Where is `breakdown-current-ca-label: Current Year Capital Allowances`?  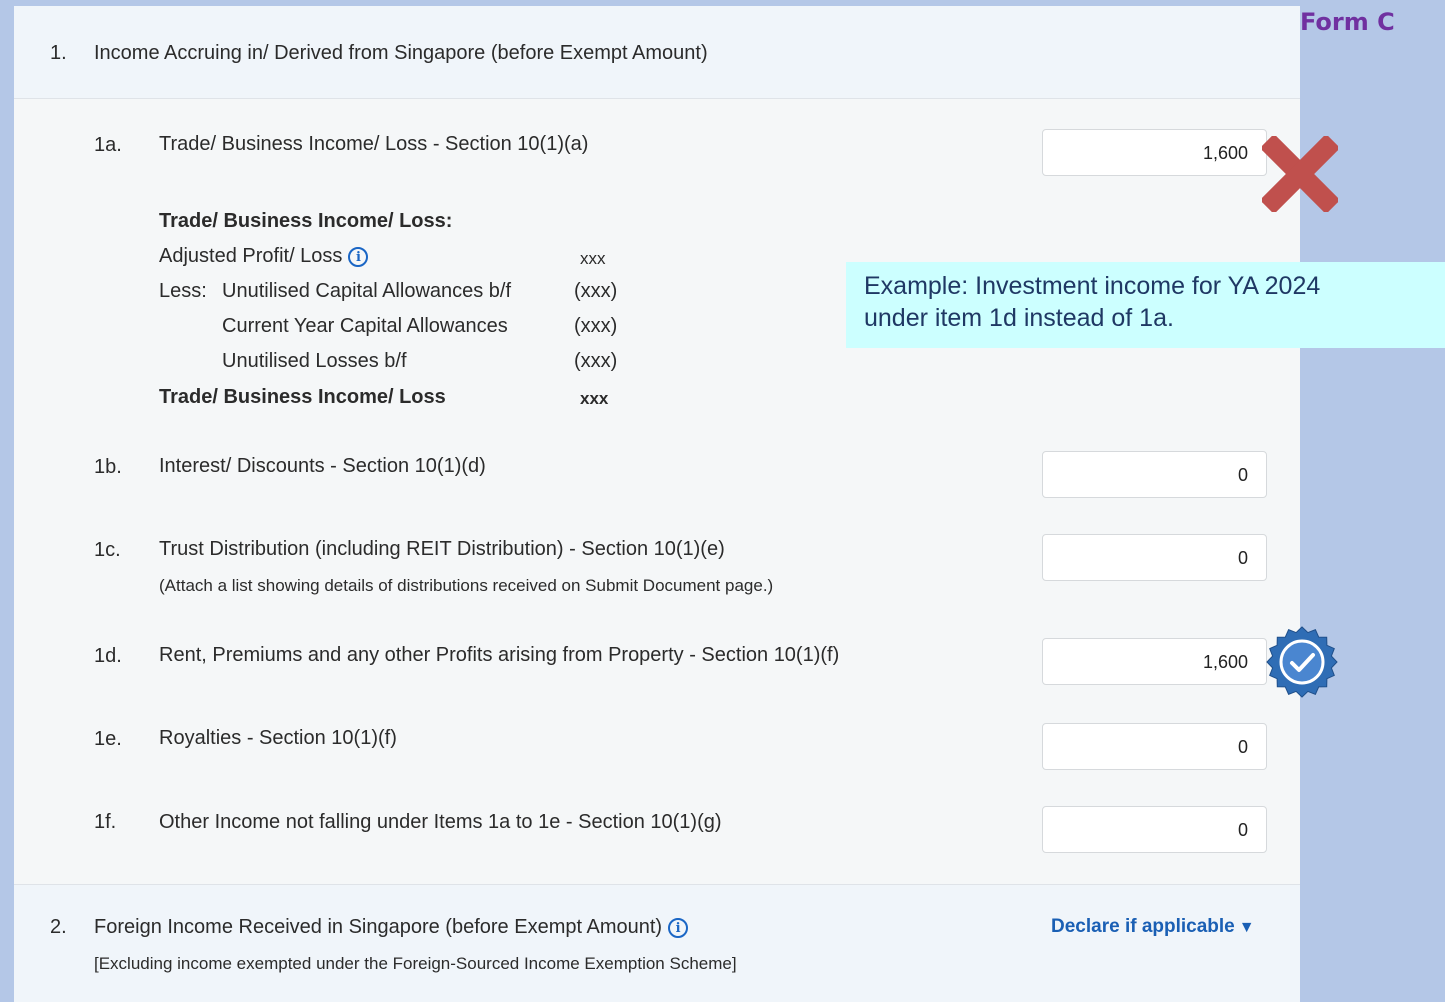
breakdown-current-ca-label: Current Year Capital Allowances is located at coordinates (365, 326).